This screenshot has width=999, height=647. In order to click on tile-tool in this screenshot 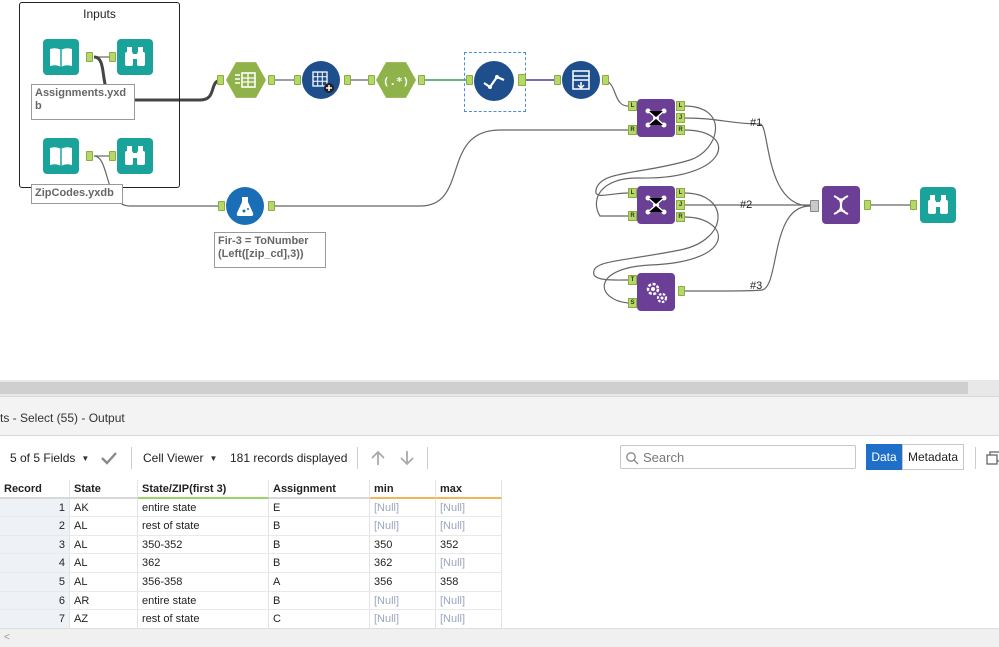, I will do `click(494, 81)`.